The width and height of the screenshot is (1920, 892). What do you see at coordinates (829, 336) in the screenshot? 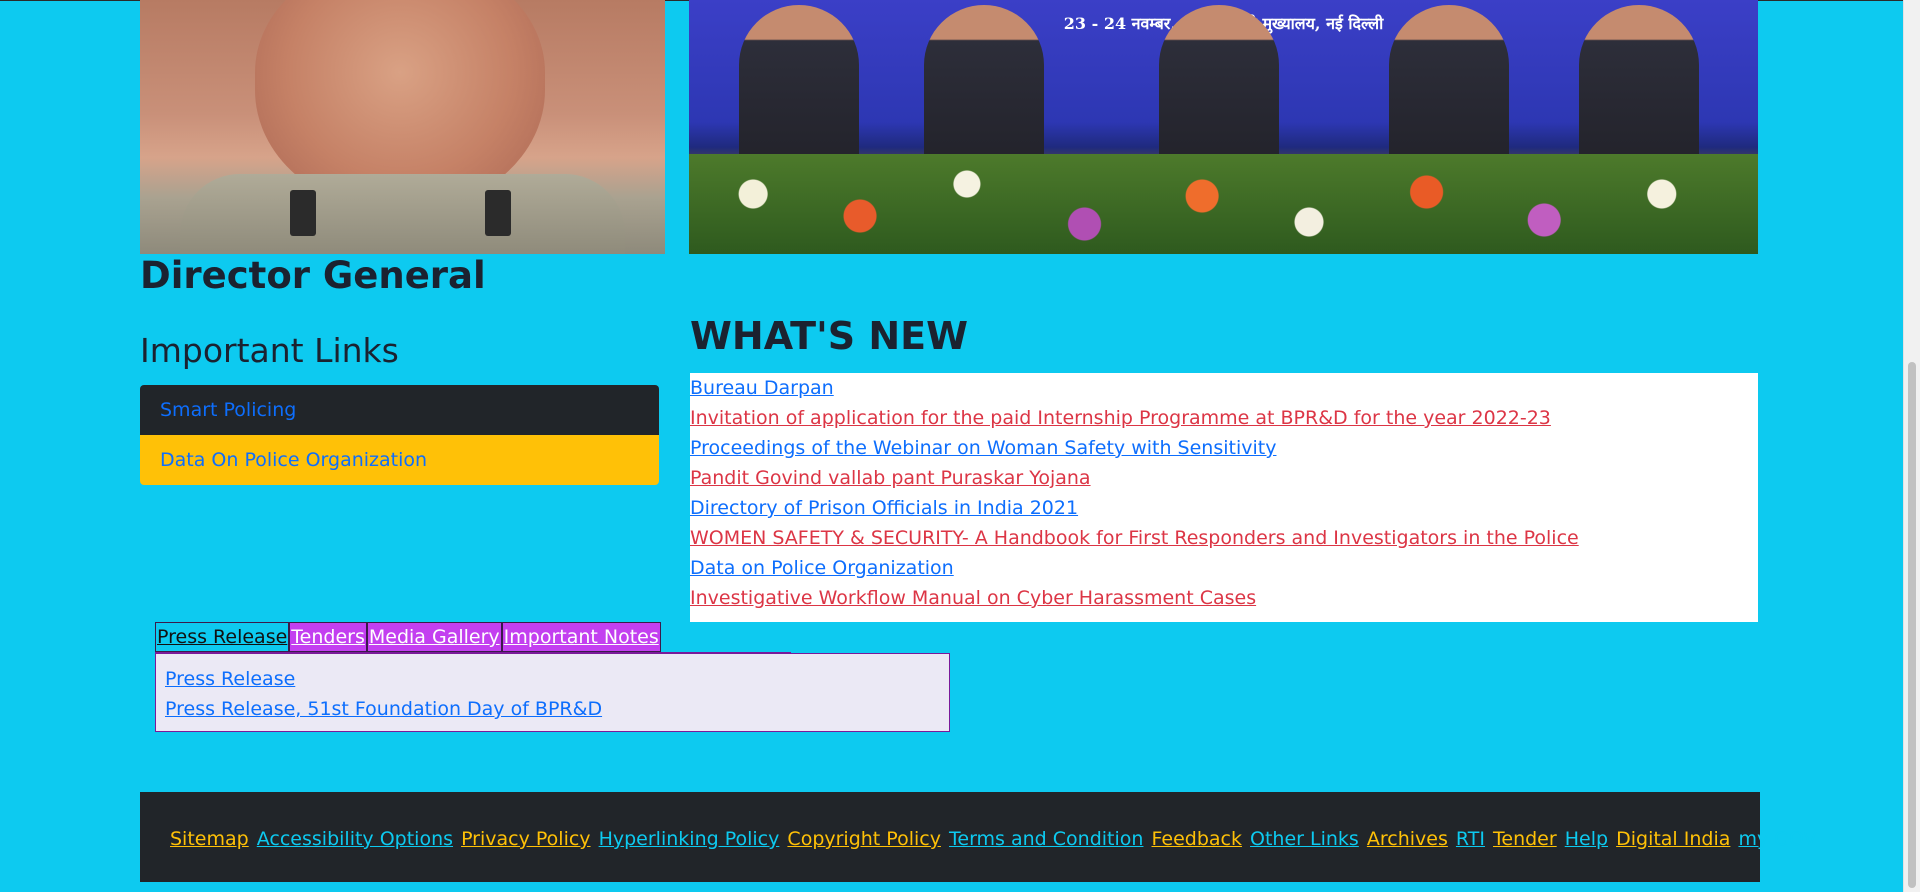
I see `whats-new-heading: WHAT'S NEW` at bounding box center [829, 336].